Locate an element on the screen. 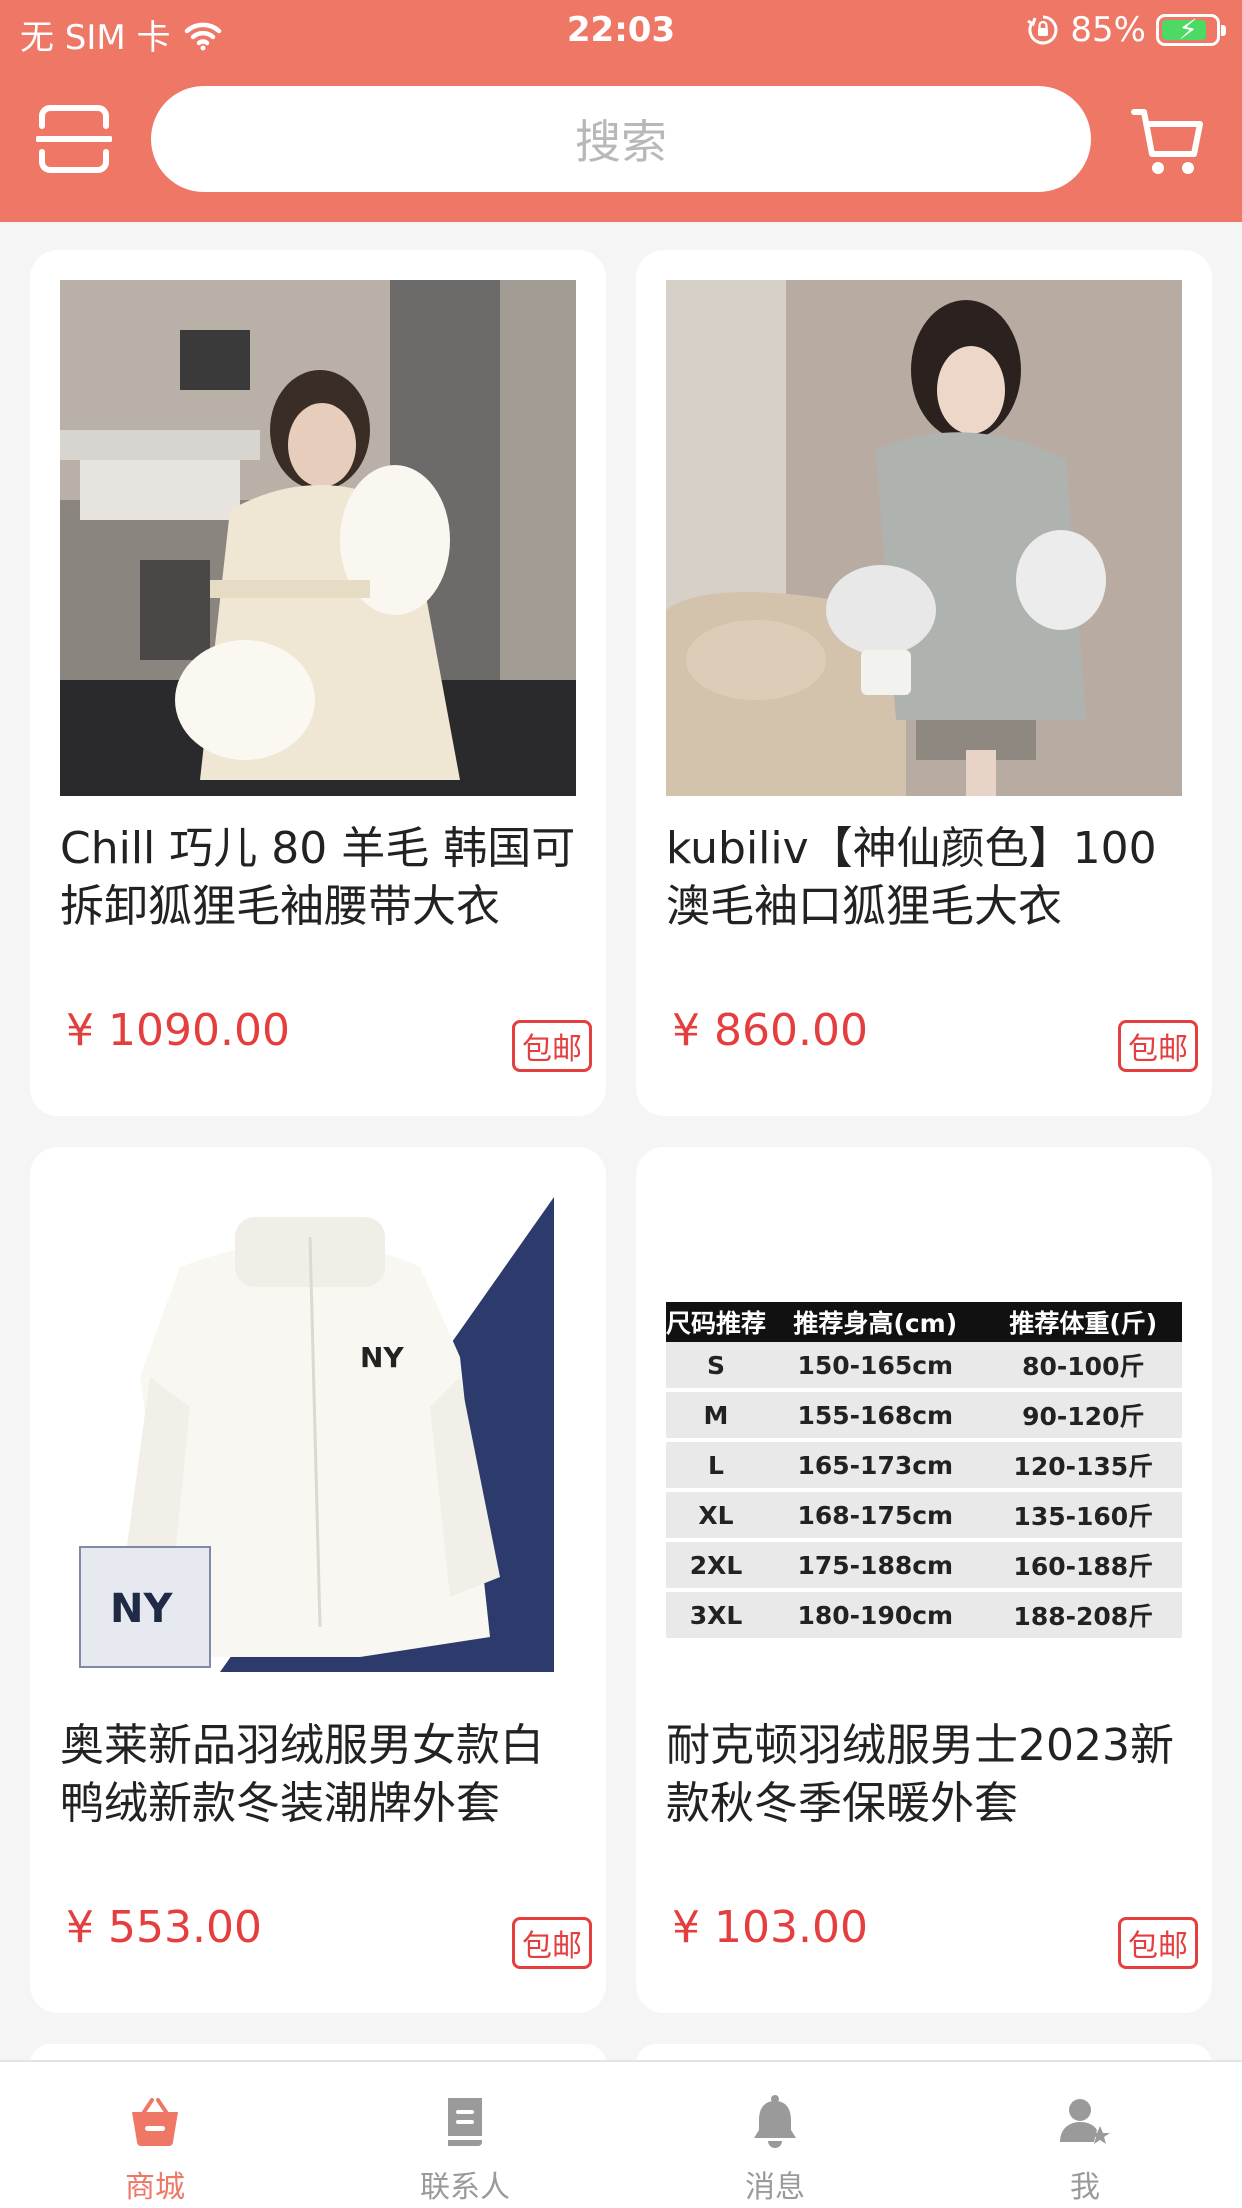 The width and height of the screenshot is (1242, 2208). cart-icon is located at coordinates (1168, 142).